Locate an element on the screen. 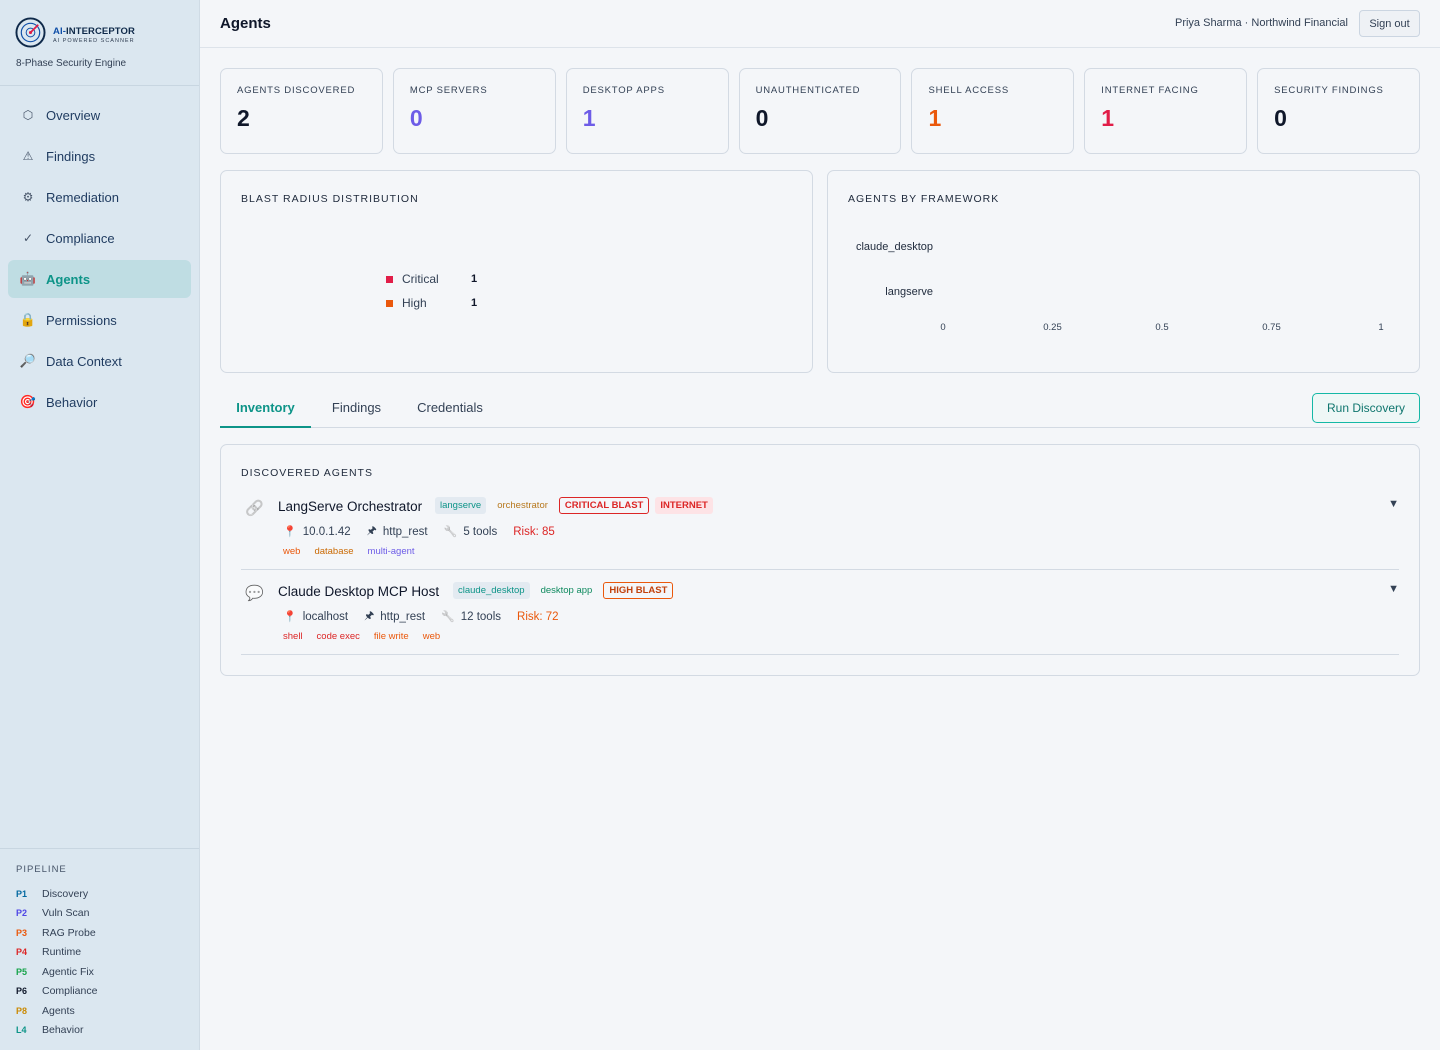 This screenshot has height=1050, width=1440. internet-badge: INTERNET is located at coordinates (684, 505).